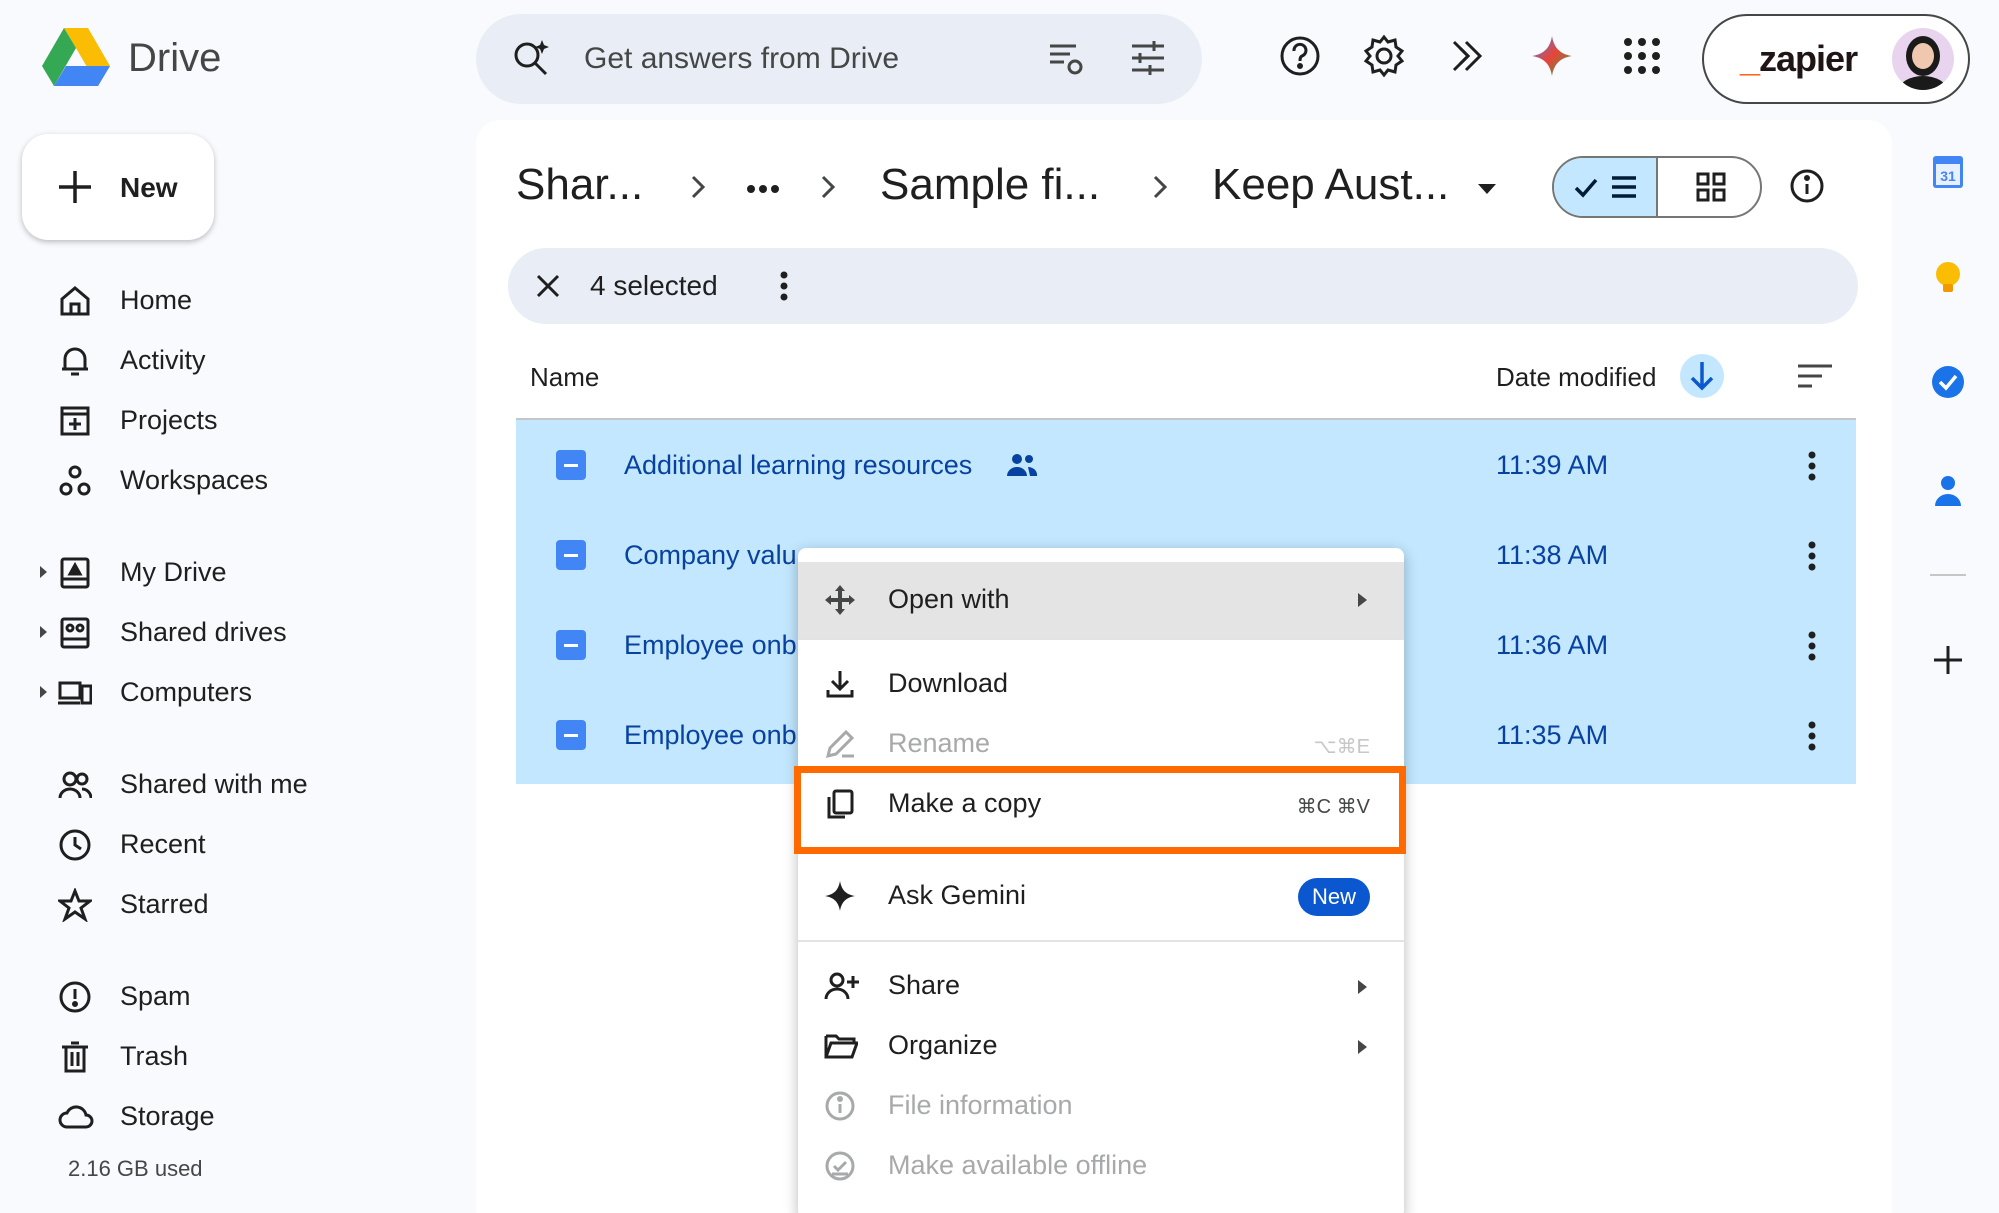  I want to click on menu-divider, so click(1101, 639).